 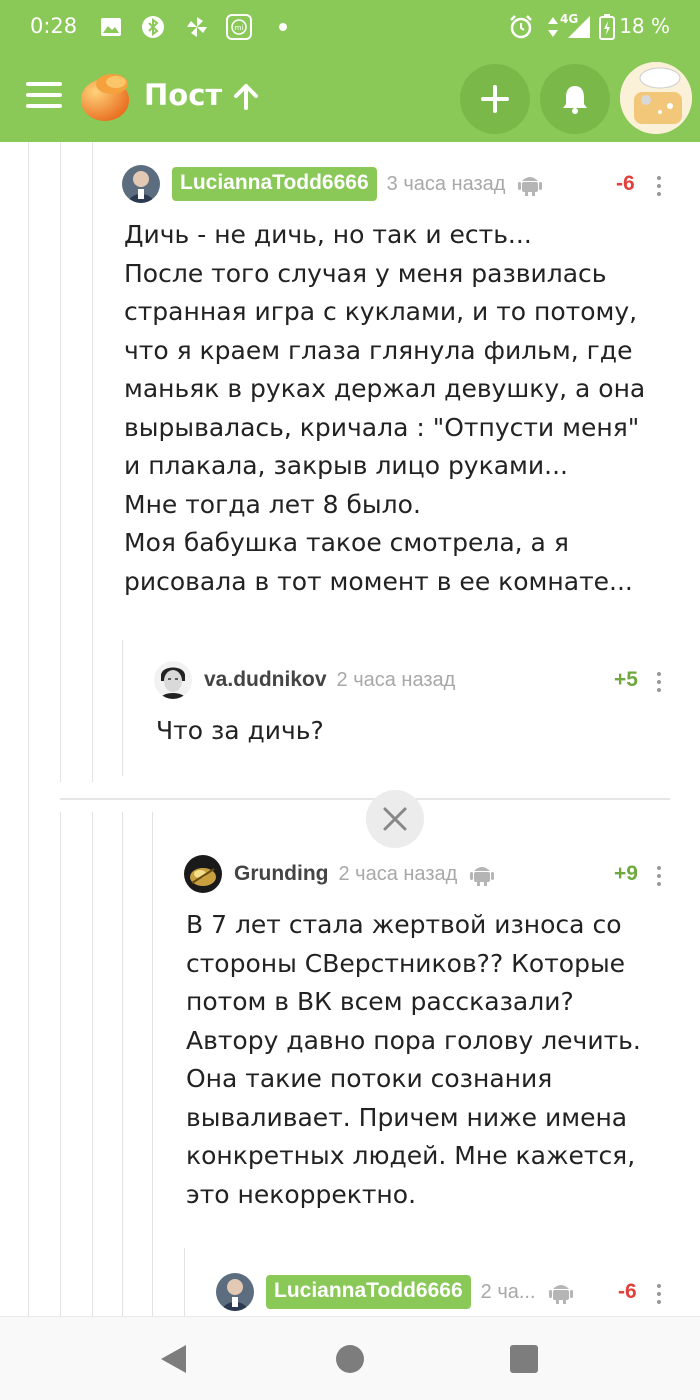 I want to click on collapse-thread-button, so click(x=395, y=819).